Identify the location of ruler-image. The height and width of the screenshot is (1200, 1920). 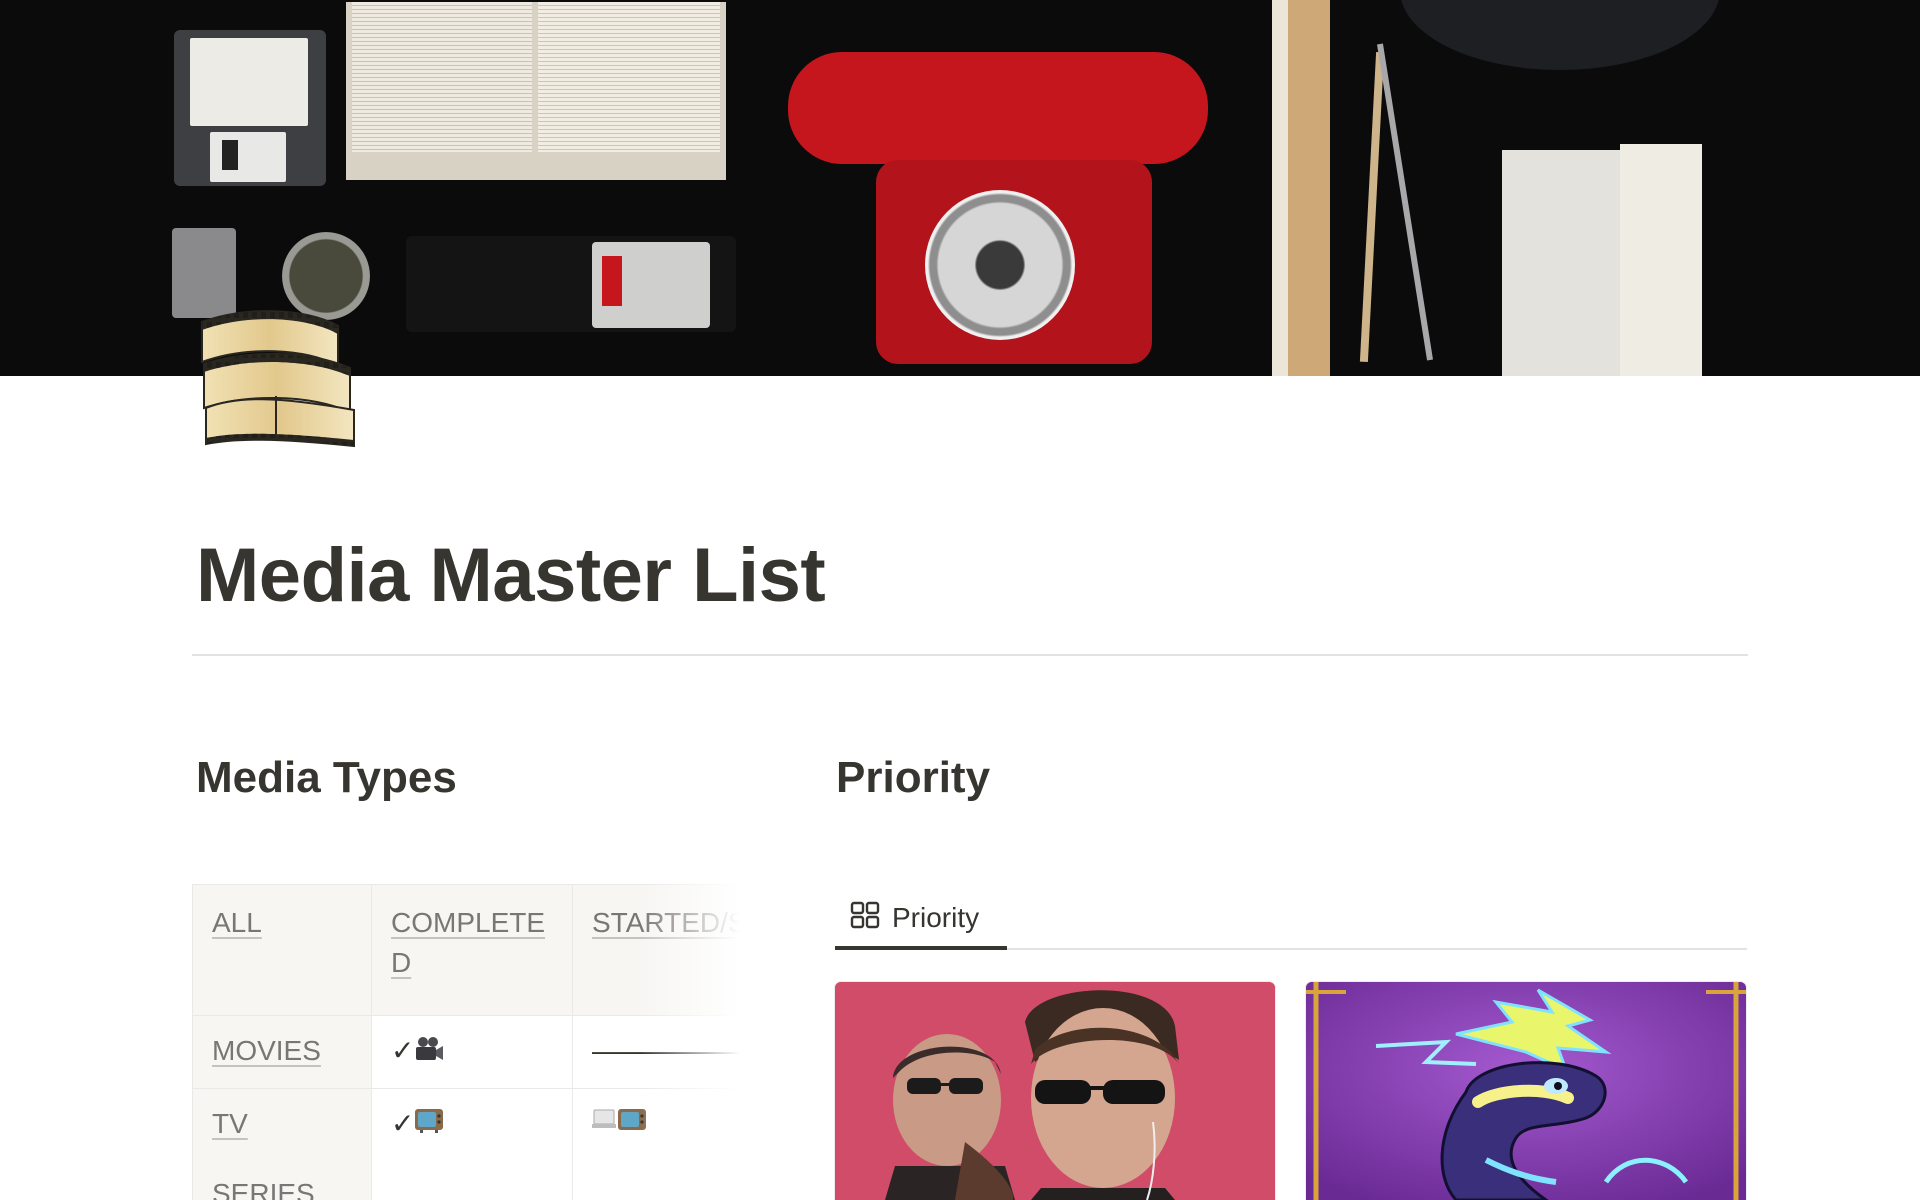
(1301, 188).